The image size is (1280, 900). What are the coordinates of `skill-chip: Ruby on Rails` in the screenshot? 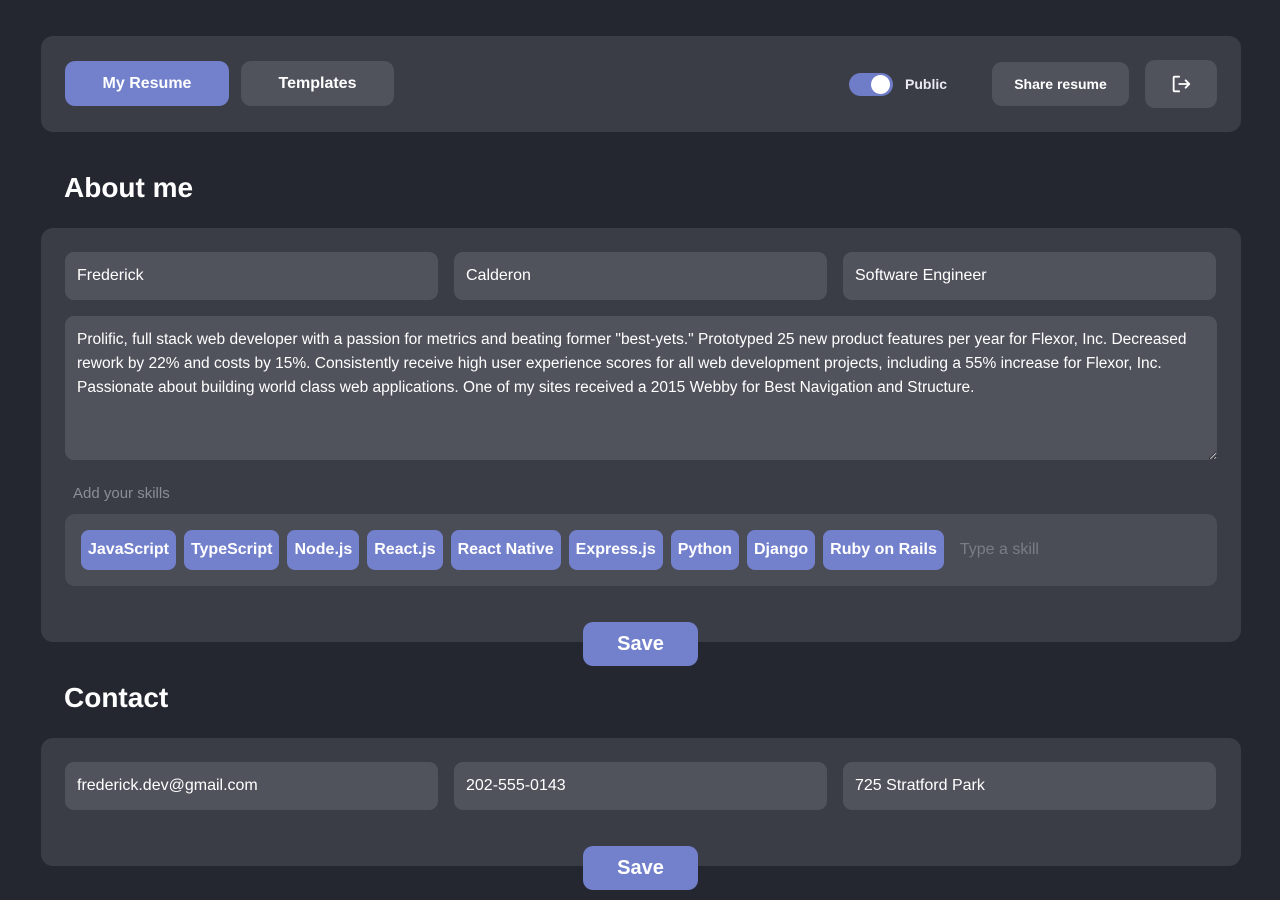 It's located at (883, 550).